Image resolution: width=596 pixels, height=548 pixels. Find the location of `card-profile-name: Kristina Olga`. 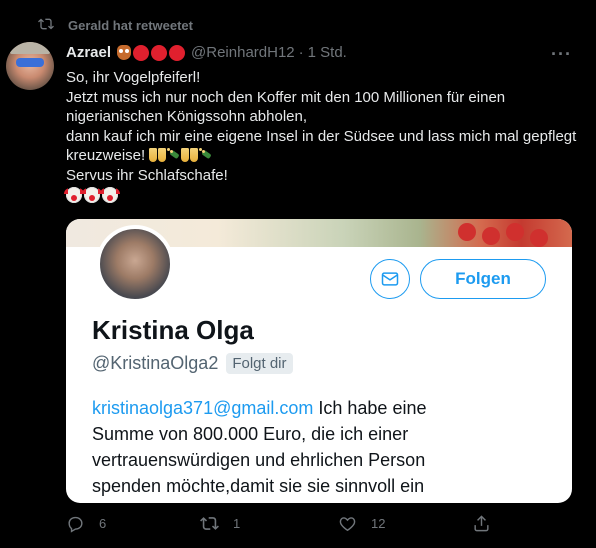

card-profile-name: Kristina Olga is located at coordinates (173, 330).